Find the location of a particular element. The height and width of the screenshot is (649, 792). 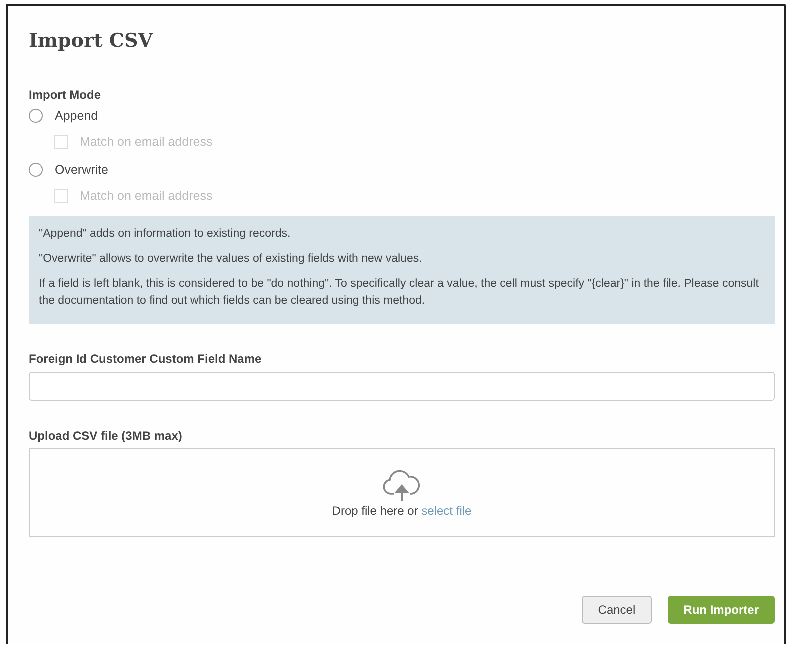

drop-prompt: Drop file here or is located at coordinates (375, 511).